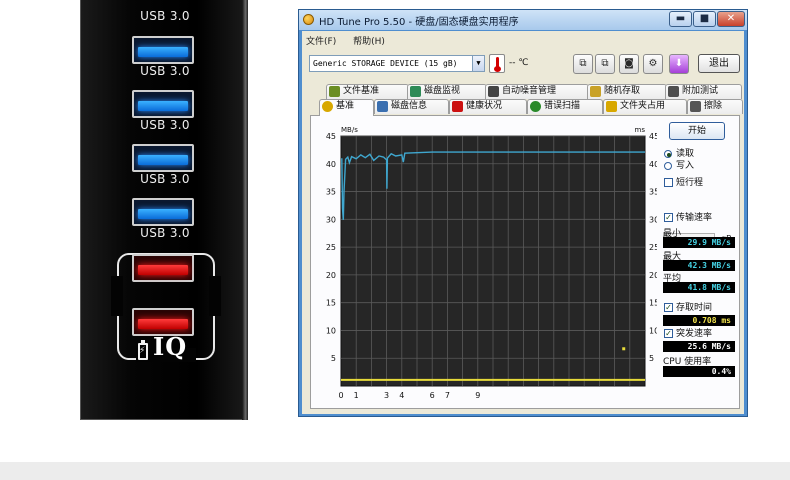 This screenshot has width=790, height=480. I want to click on copy-info-icon: ⧉, so click(605, 64).